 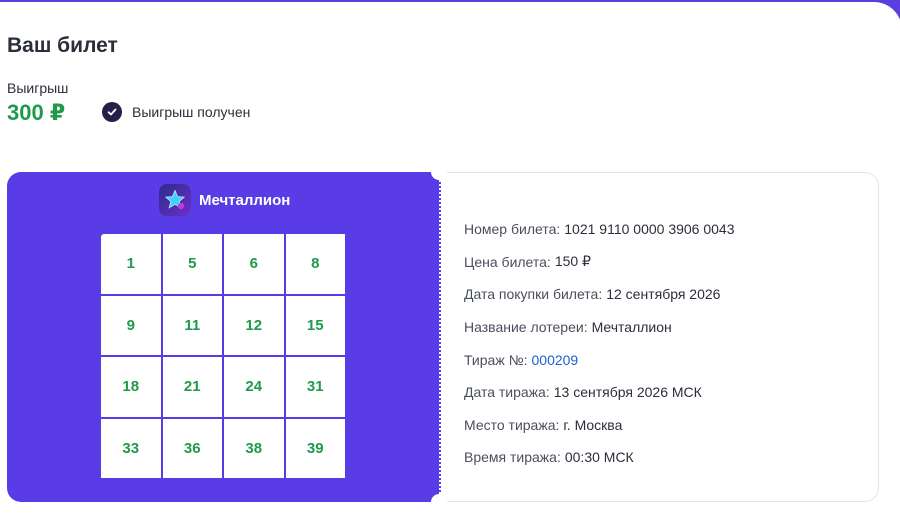 I want to click on detail-row-draw-time: Время тиража: 00:30 МСК, so click(x=599, y=457).